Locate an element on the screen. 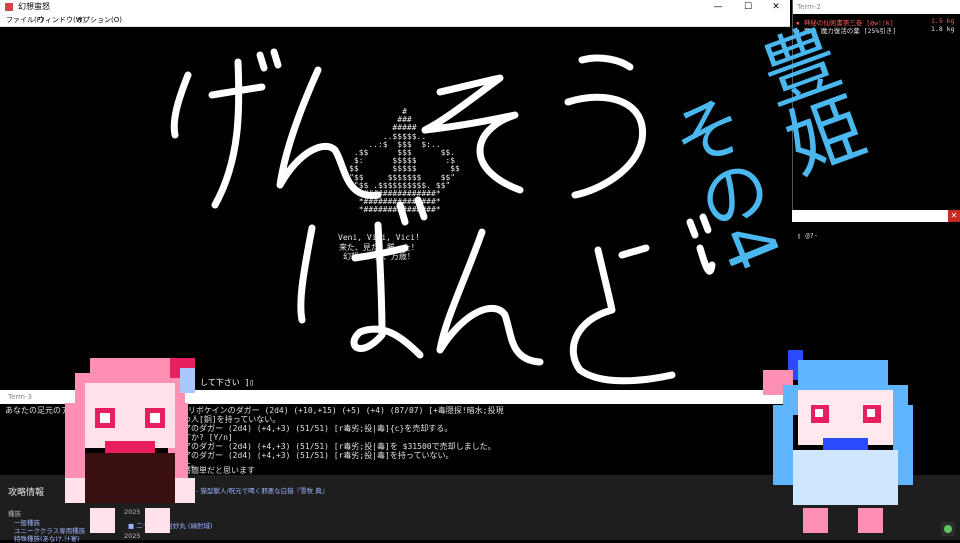 The image size is (960, 543). window-title: 幻想蛮怒 is located at coordinates (34, 6).